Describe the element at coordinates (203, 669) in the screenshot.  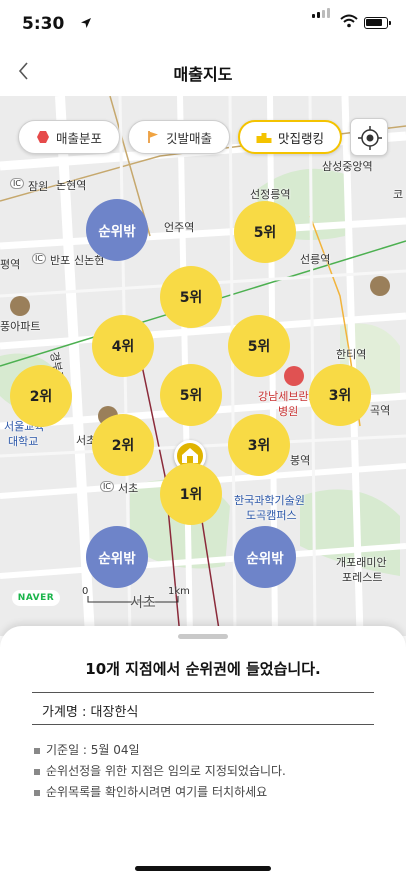
I see `sheet-title: 10개 지점에서 순위권에 들었습니다.` at that location.